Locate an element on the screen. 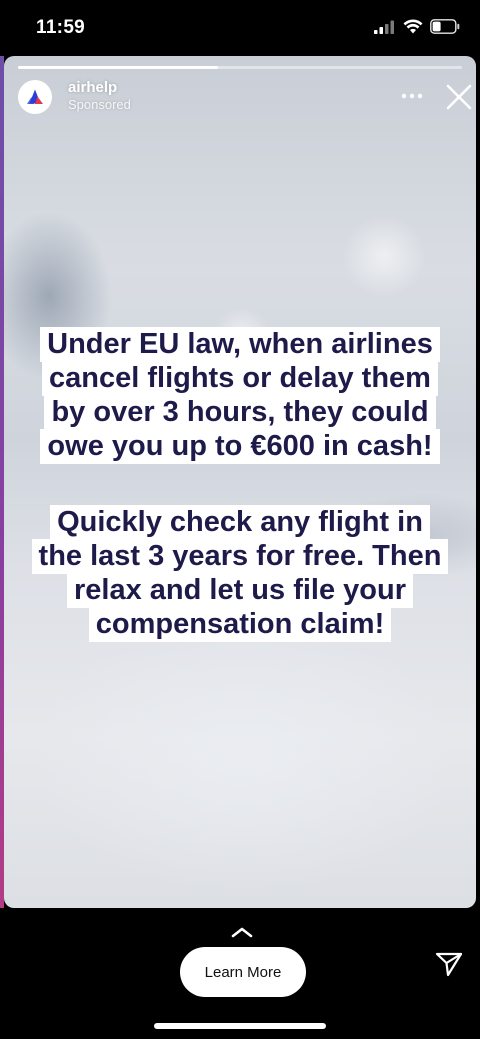  more-dots-icon is located at coordinates (412, 96).